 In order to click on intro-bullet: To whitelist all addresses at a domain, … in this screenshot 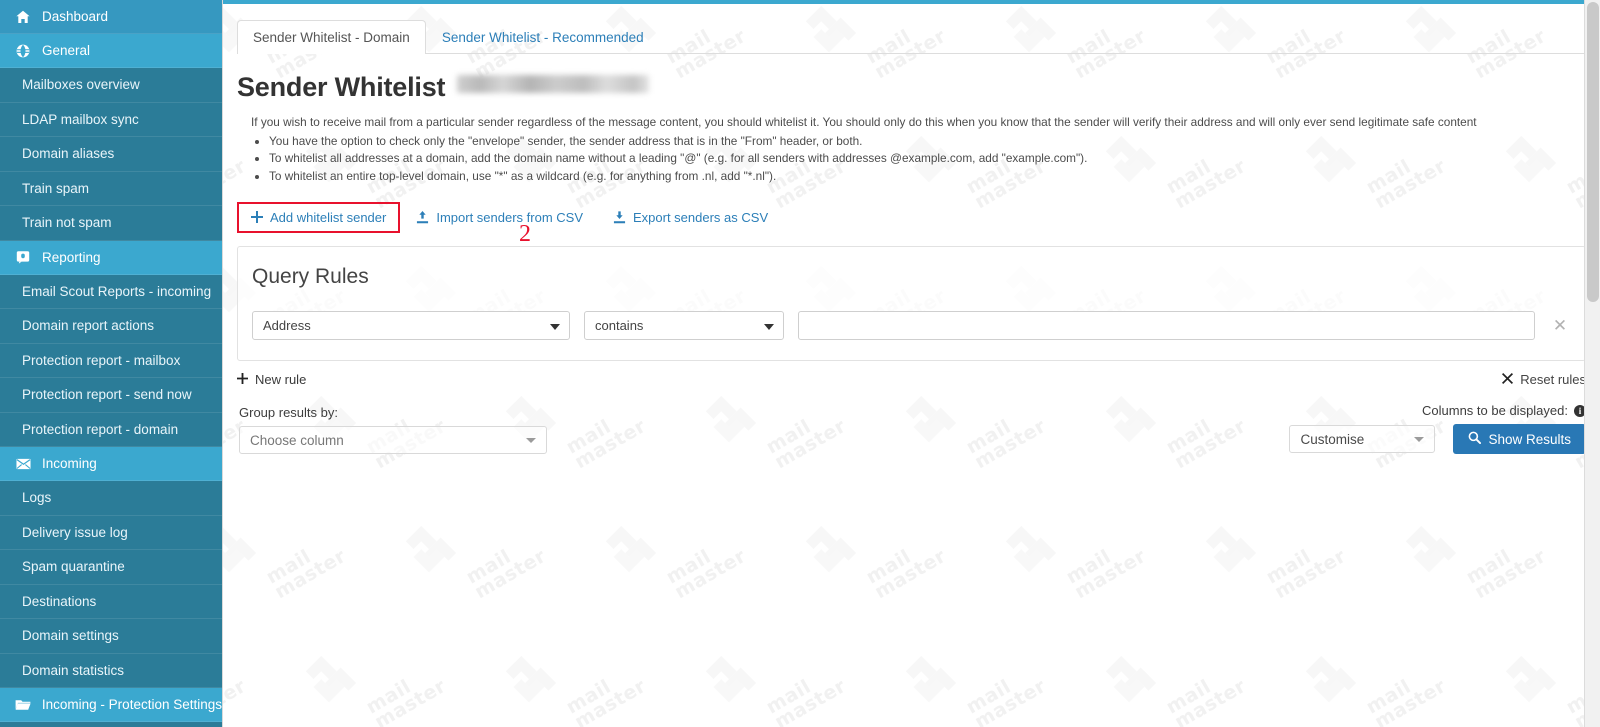, I will do `click(915, 158)`.